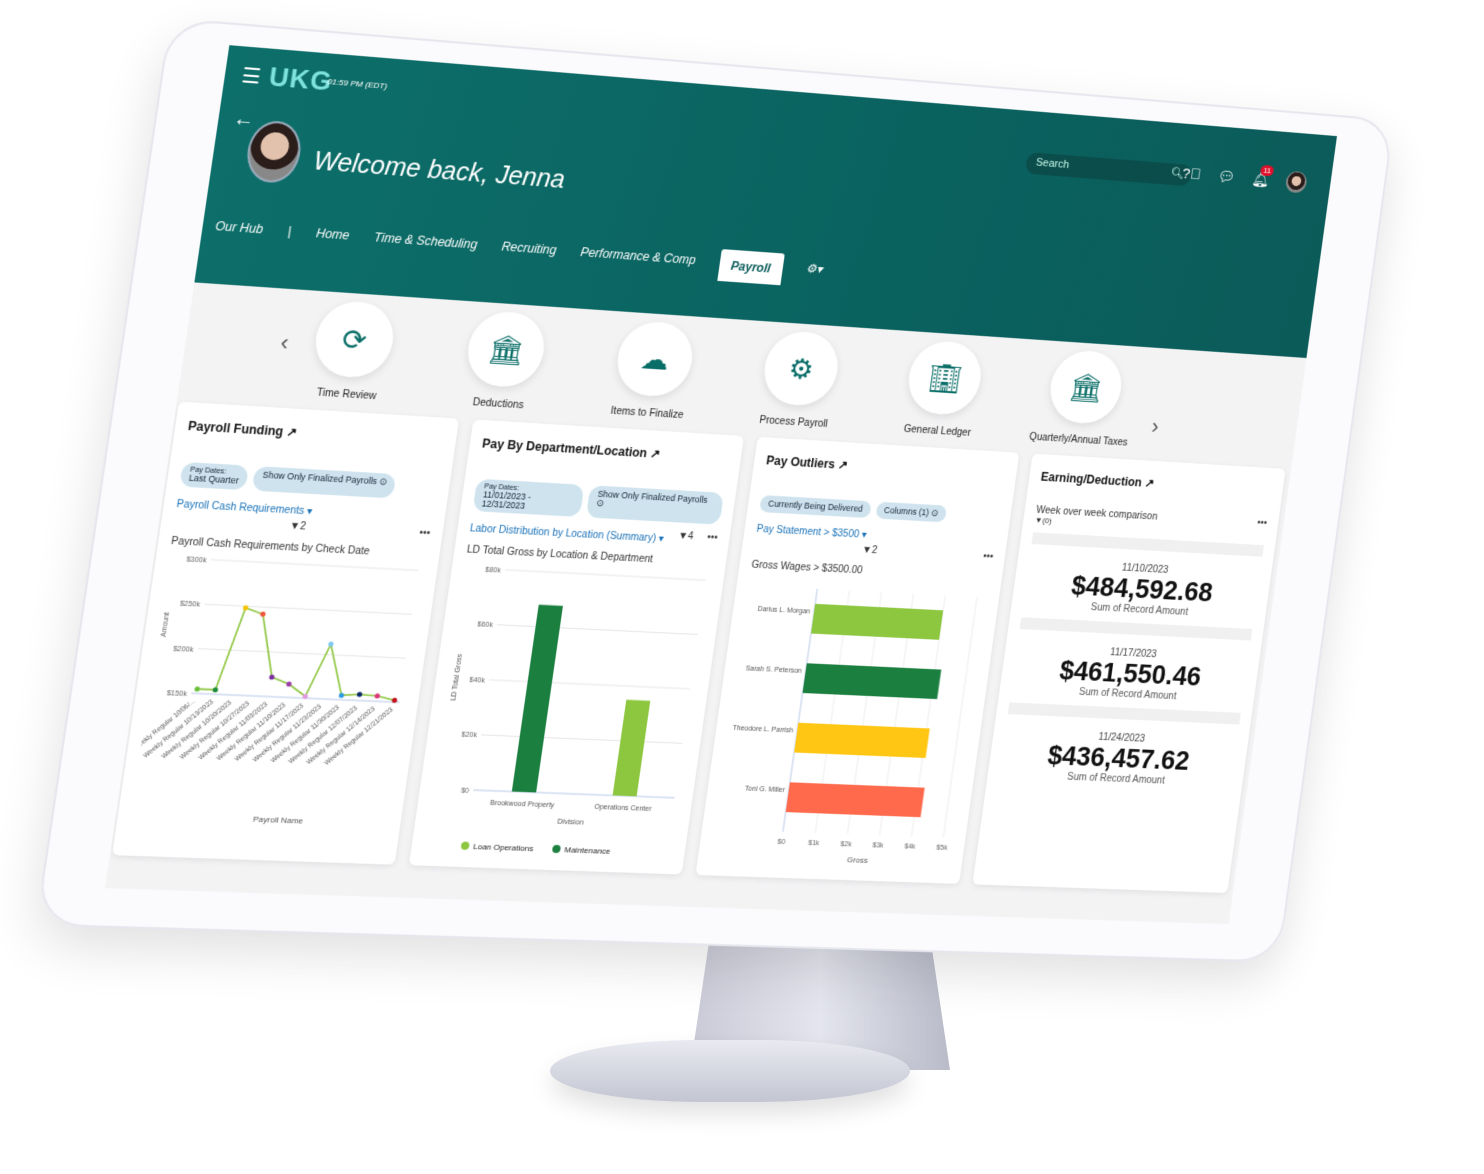 The width and height of the screenshot is (1484, 1174). Describe the element at coordinates (346, 395) in the screenshot. I see `quick-action-label: Time Review` at that location.